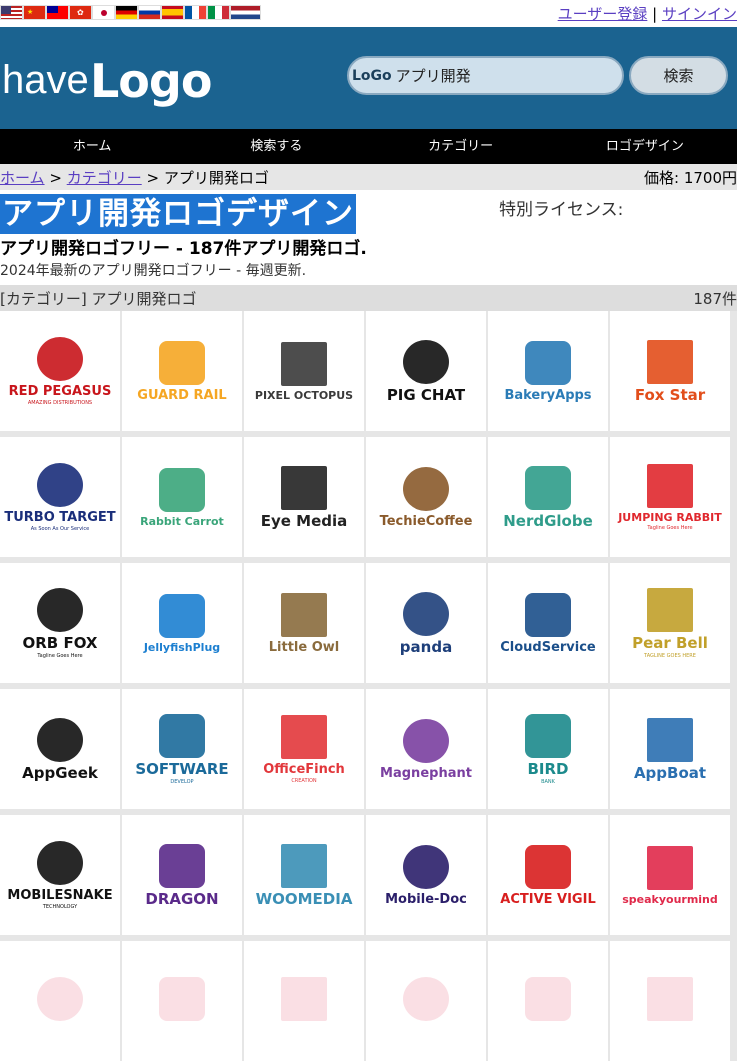 The height and width of the screenshot is (1061, 737). What do you see at coordinates (670, 749) in the screenshot?
I see `logo-tile: AppBoat` at bounding box center [670, 749].